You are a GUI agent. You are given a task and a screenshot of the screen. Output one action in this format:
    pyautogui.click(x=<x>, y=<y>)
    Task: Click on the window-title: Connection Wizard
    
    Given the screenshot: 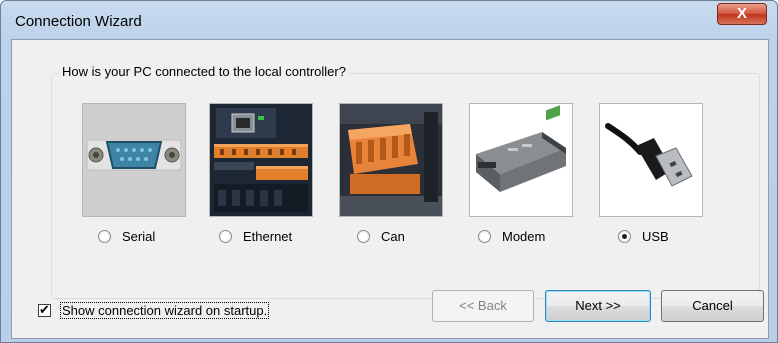 What is the action you would take?
    pyautogui.click(x=78, y=21)
    